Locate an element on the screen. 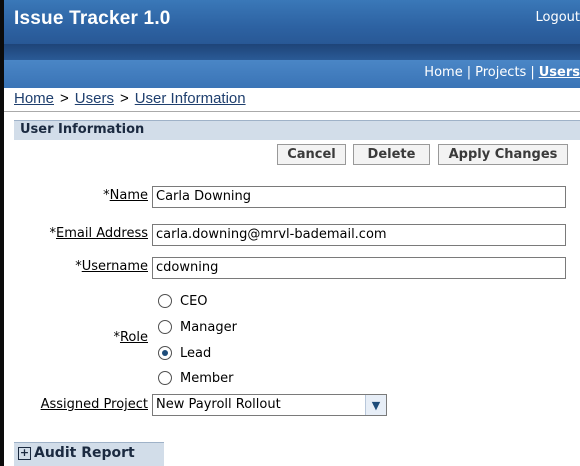 This screenshot has width=580, height=466. radio-button-selected is located at coordinates (165, 353).